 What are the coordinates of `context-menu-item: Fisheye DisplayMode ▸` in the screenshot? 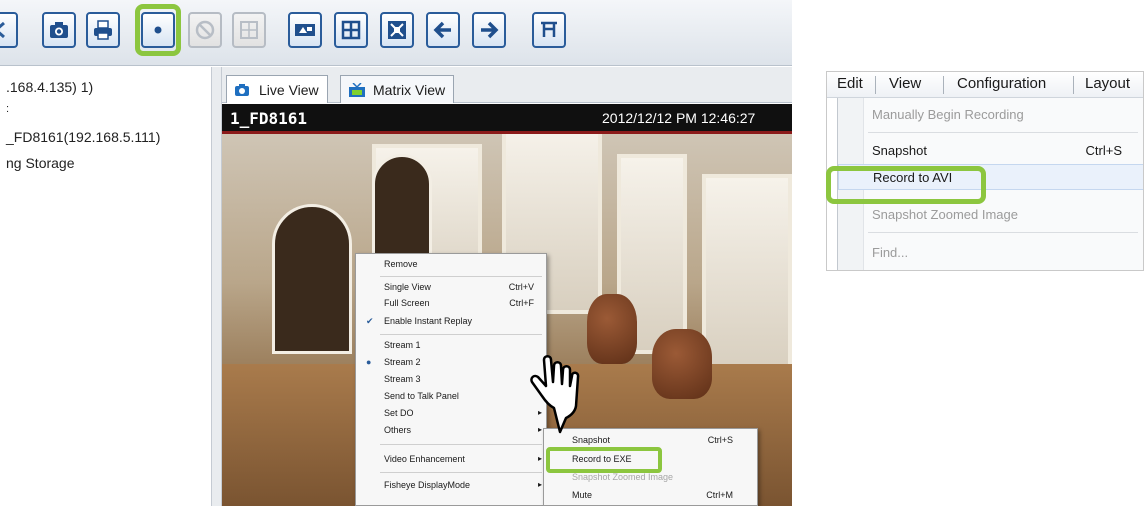 It's located at (452, 486).